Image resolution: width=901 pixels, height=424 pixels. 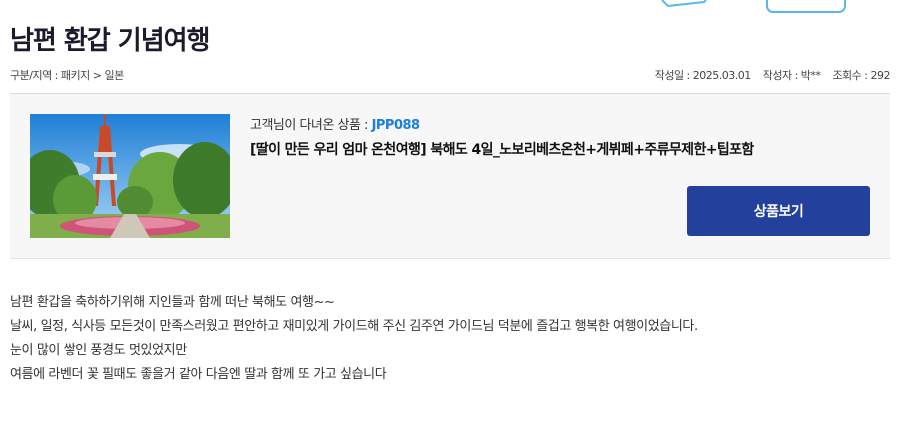 What do you see at coordinates (778, 211) in the screenshot?
I see `view-product-button: 상품보기` at bounding box center [778, 211].